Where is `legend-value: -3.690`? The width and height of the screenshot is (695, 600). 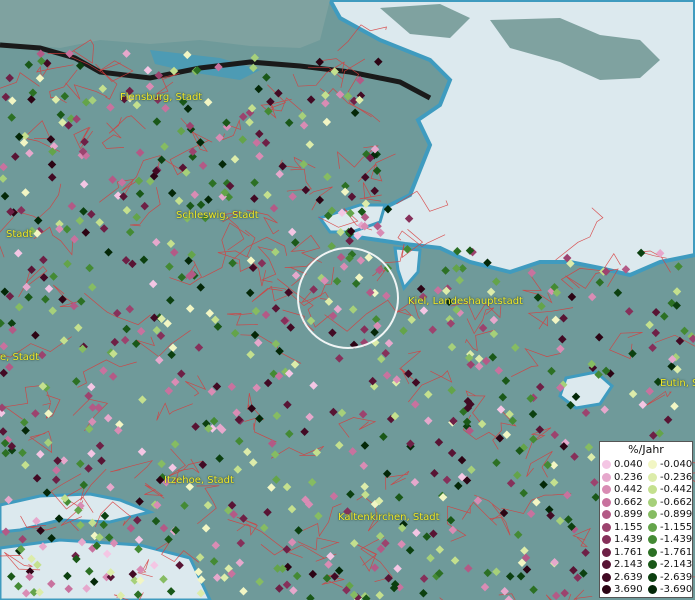 legend-value: -3.690 is located at coordinates (676, 589).